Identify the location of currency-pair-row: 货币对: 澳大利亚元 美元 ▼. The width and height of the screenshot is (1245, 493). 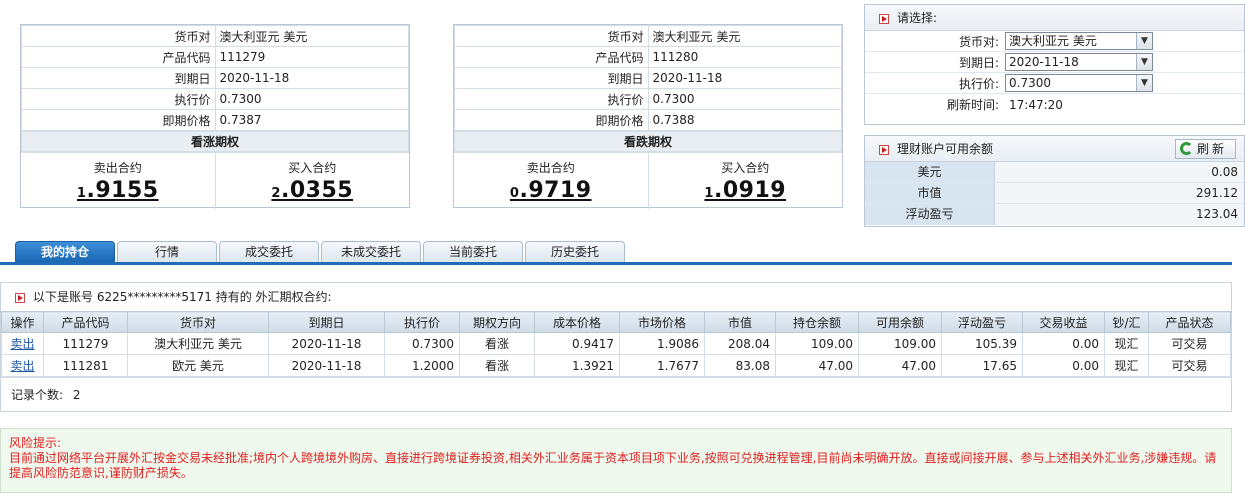
(1054, 41).